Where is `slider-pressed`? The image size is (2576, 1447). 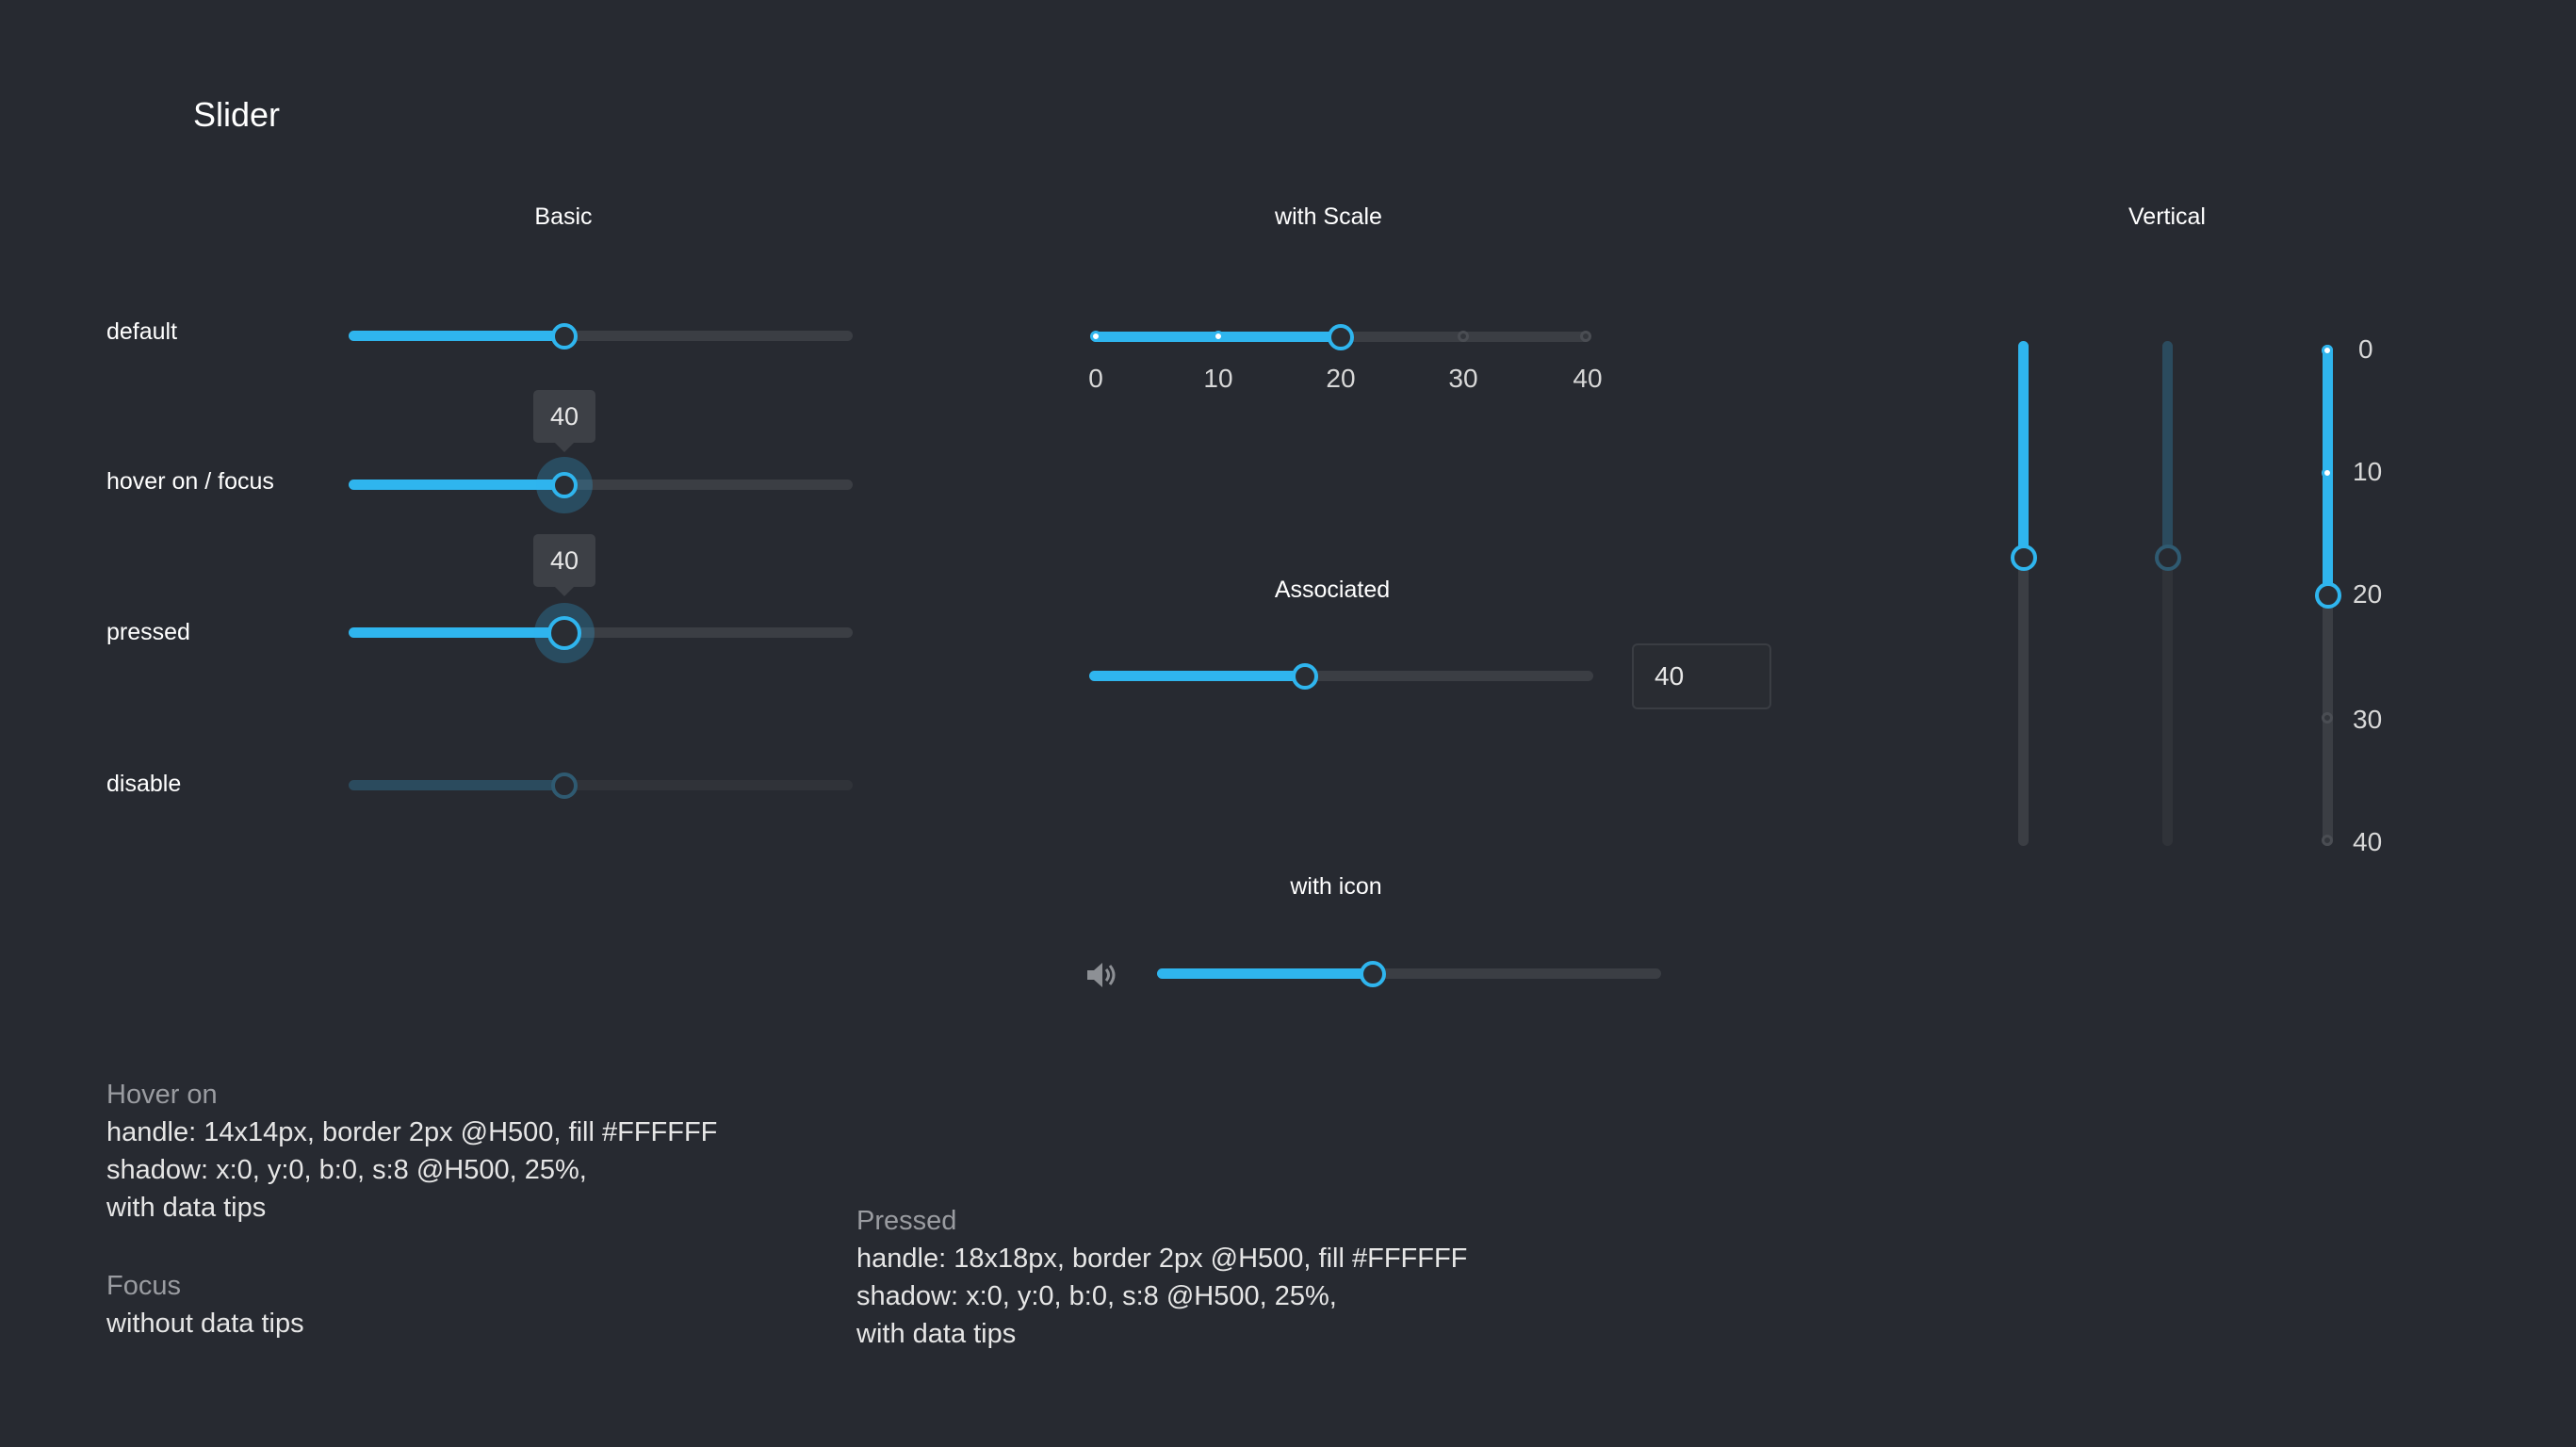 slider-pressed is located at coordinates (601, 633).